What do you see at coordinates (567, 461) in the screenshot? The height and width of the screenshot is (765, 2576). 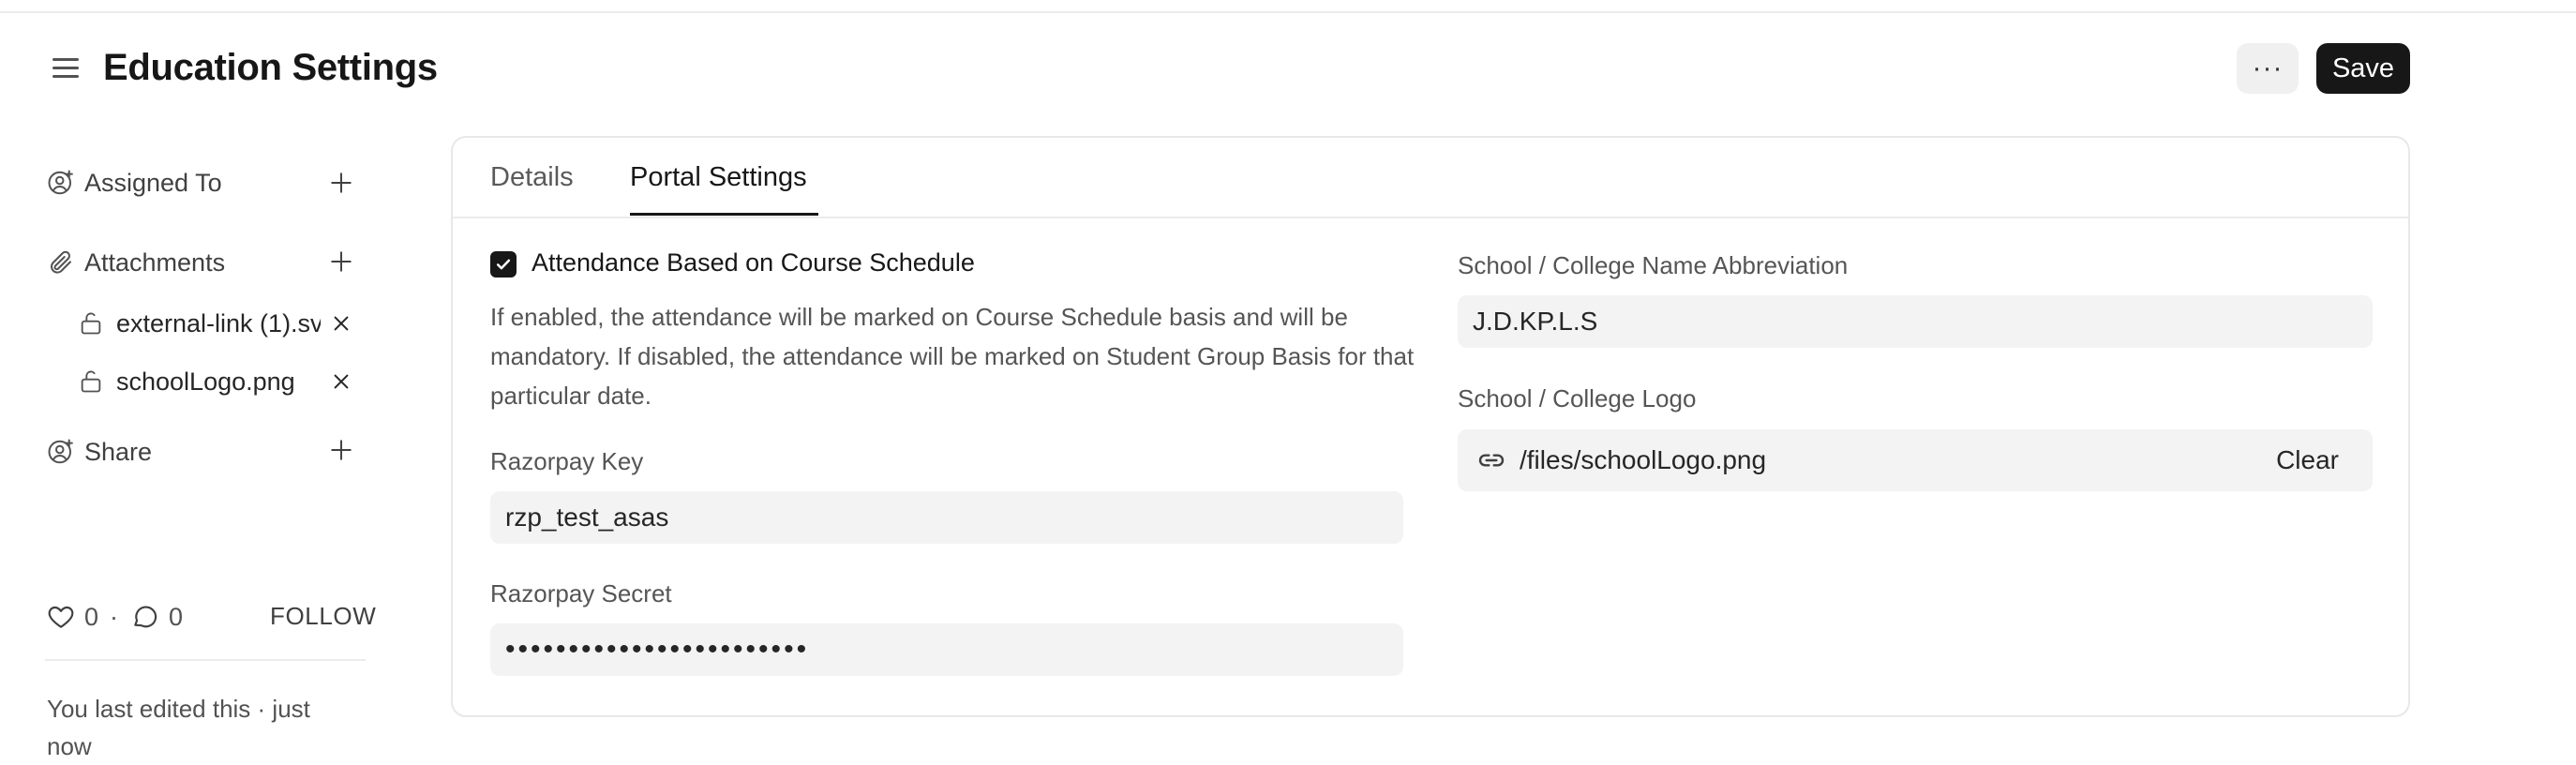 I see `razorpay-key-label: Razorpay Key` at bounding box center [567, 461].